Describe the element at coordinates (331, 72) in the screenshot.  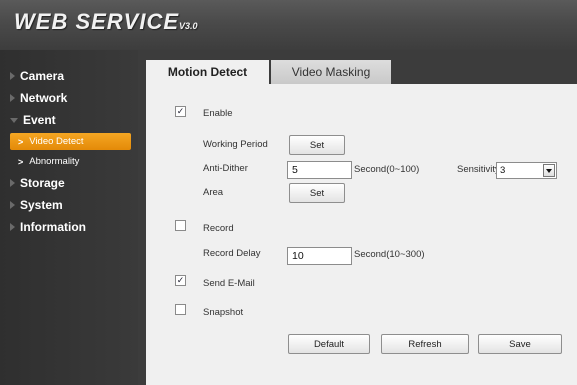
I see `tab-video-masking: Video Masking` at that location.